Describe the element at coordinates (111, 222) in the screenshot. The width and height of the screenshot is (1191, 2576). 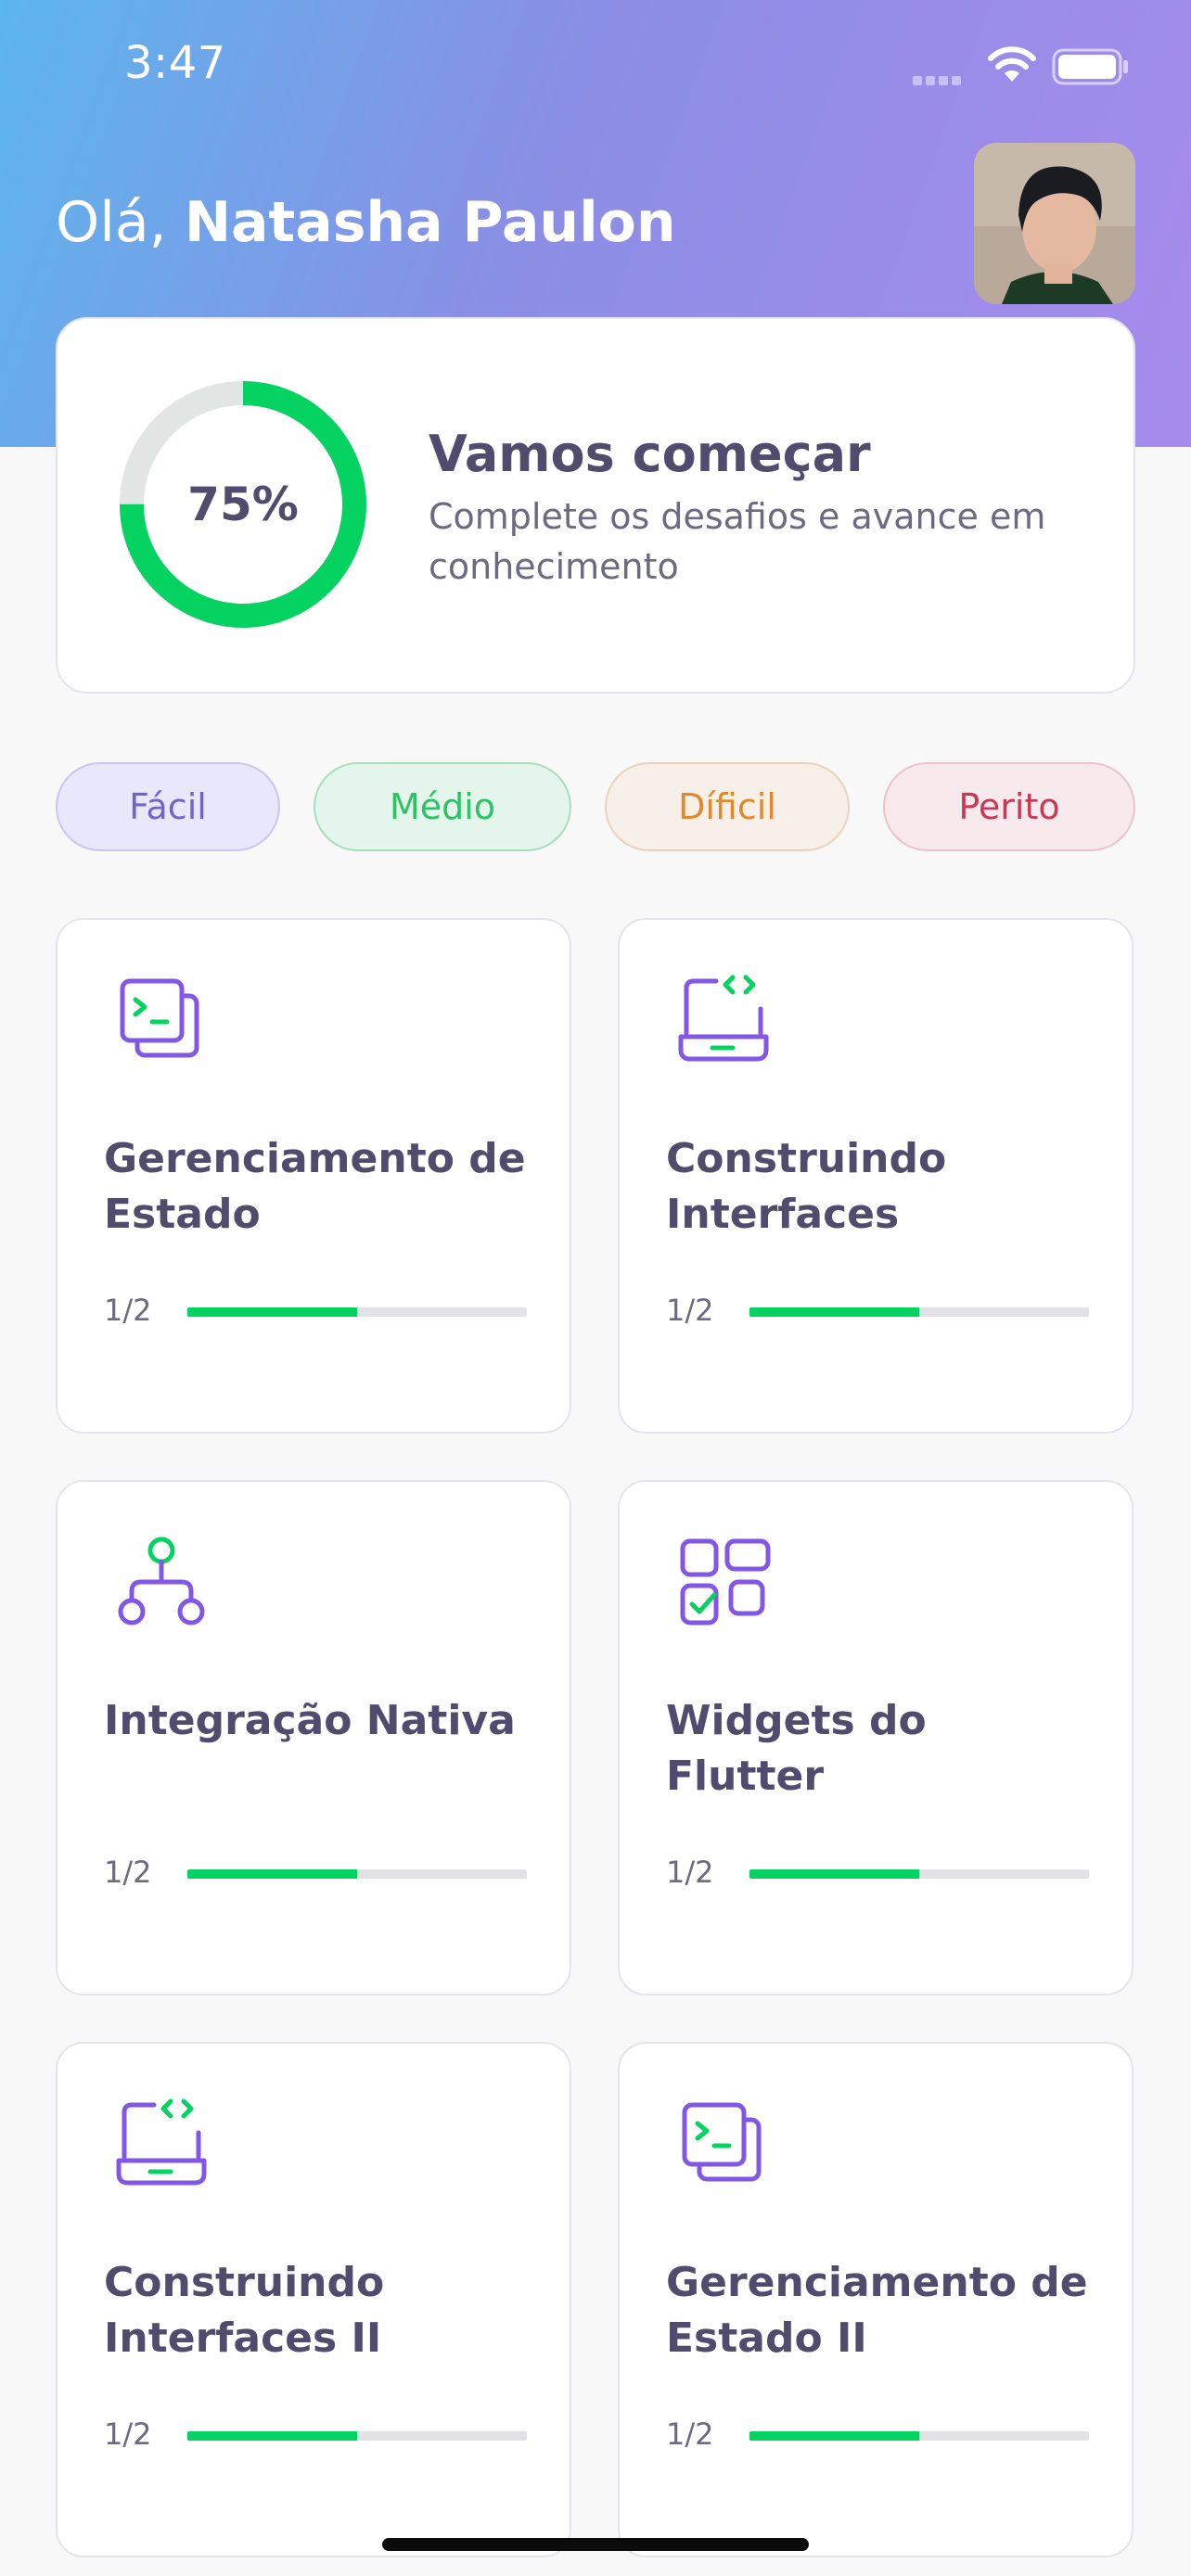
I see `greeting-prefix: Olá,` at that location.